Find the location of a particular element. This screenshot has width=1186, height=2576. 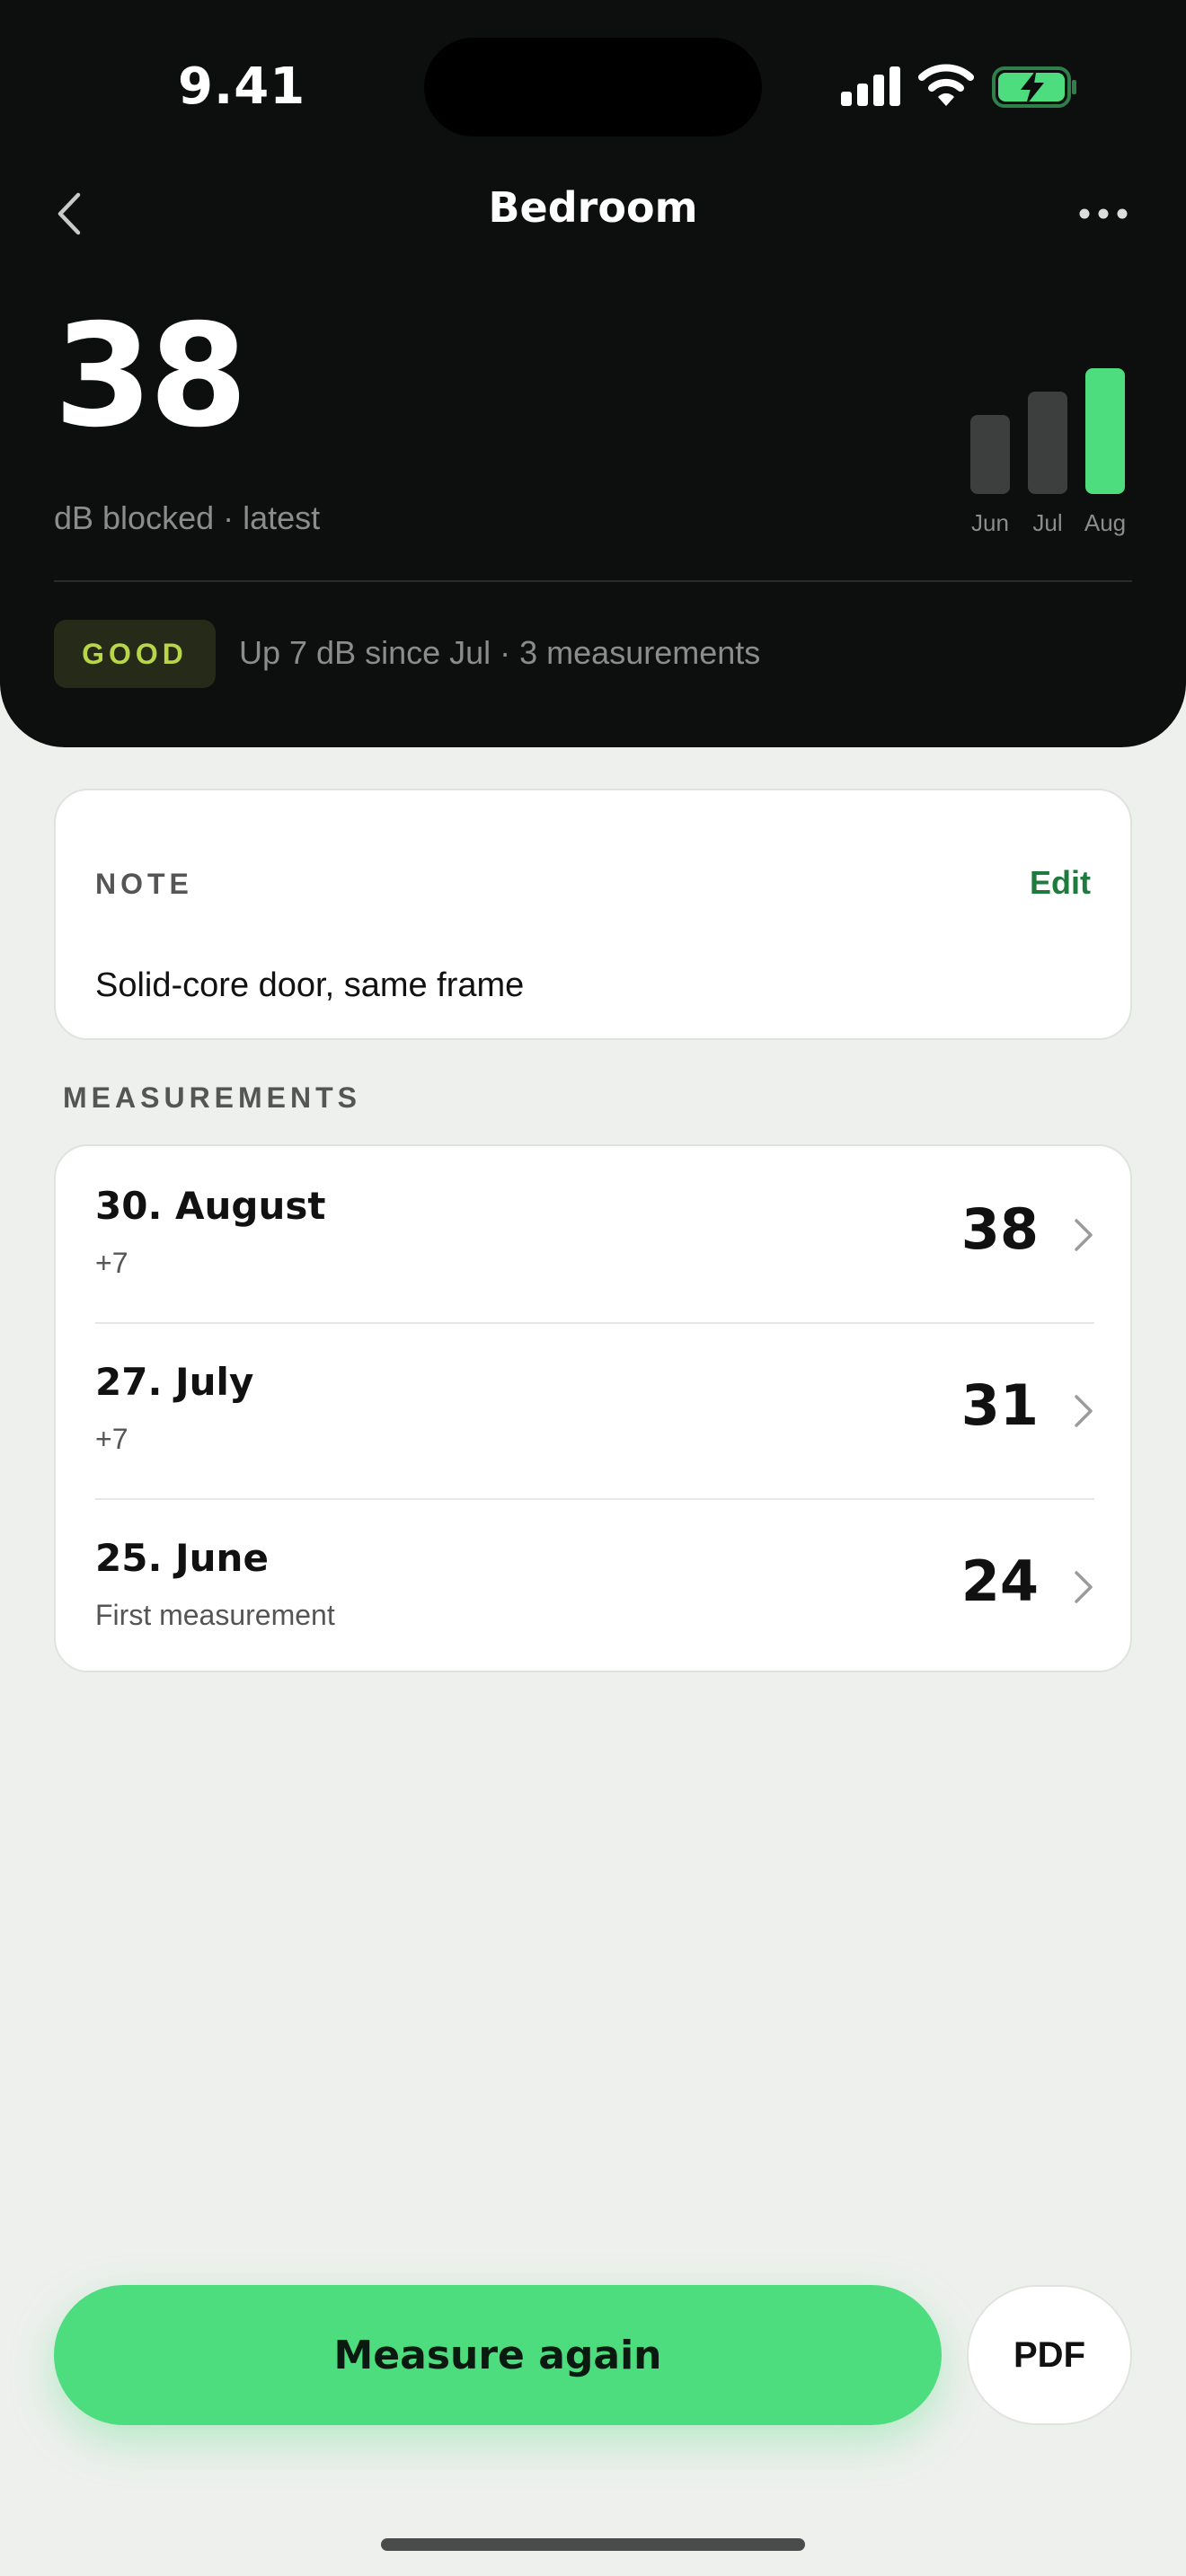

chart-label-jul: Jul is located at coordinates (1047, 522).